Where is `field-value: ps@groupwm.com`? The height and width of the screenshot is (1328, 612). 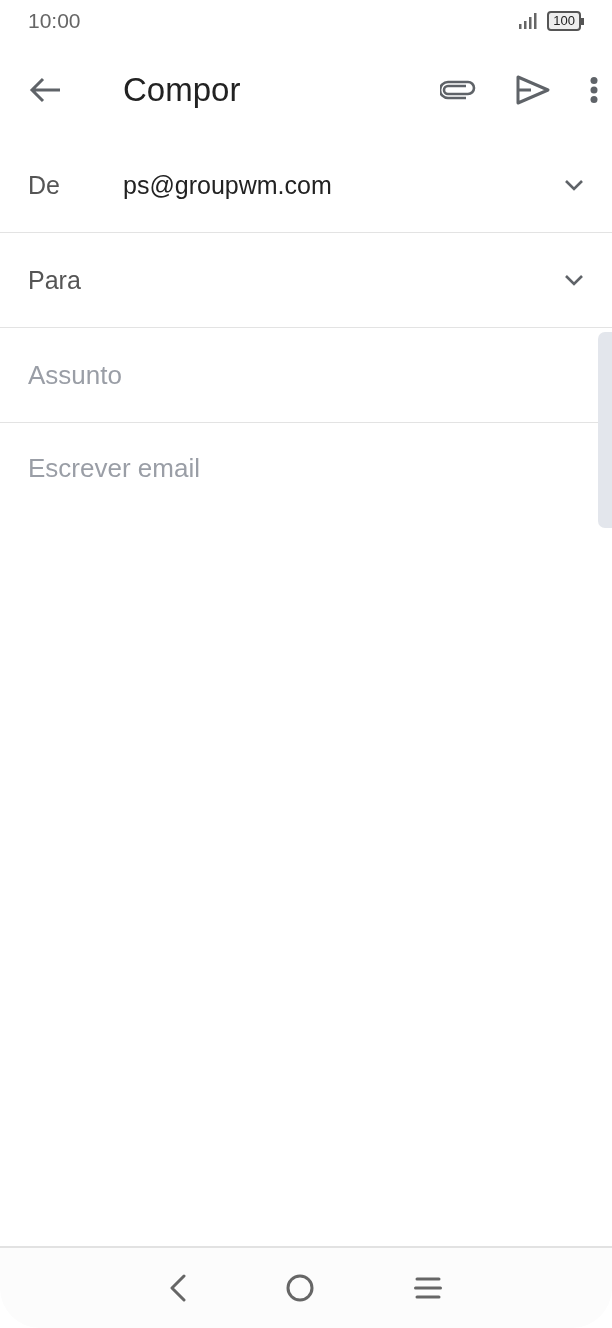 field-value: ps@groupwm.com is located at coordinates (343, 185).